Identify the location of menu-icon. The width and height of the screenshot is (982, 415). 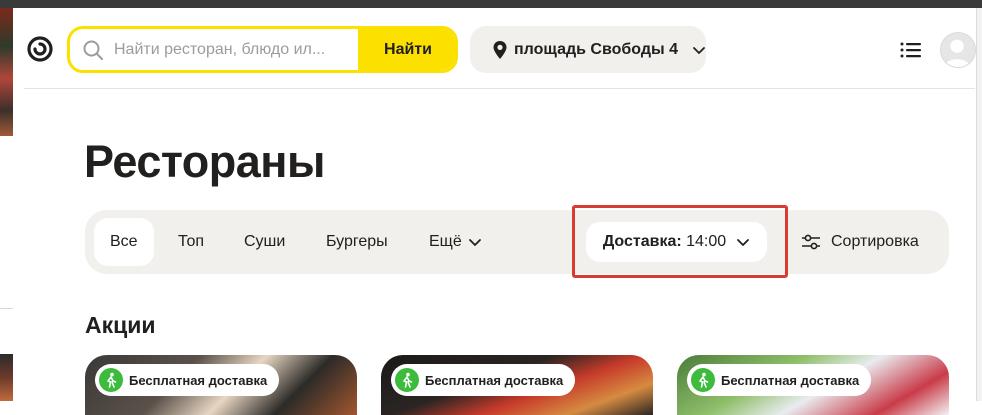
(911, 50).